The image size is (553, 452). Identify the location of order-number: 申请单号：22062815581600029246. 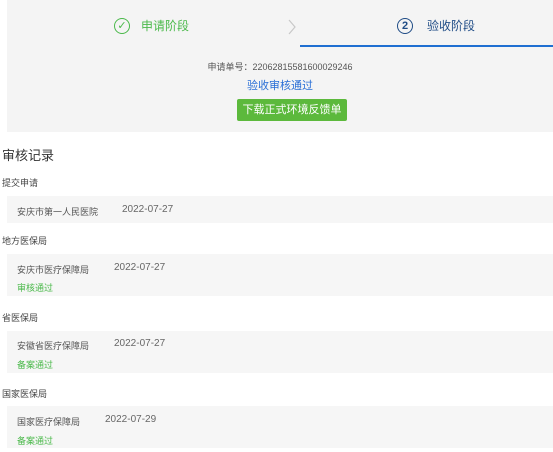
(280, 67).